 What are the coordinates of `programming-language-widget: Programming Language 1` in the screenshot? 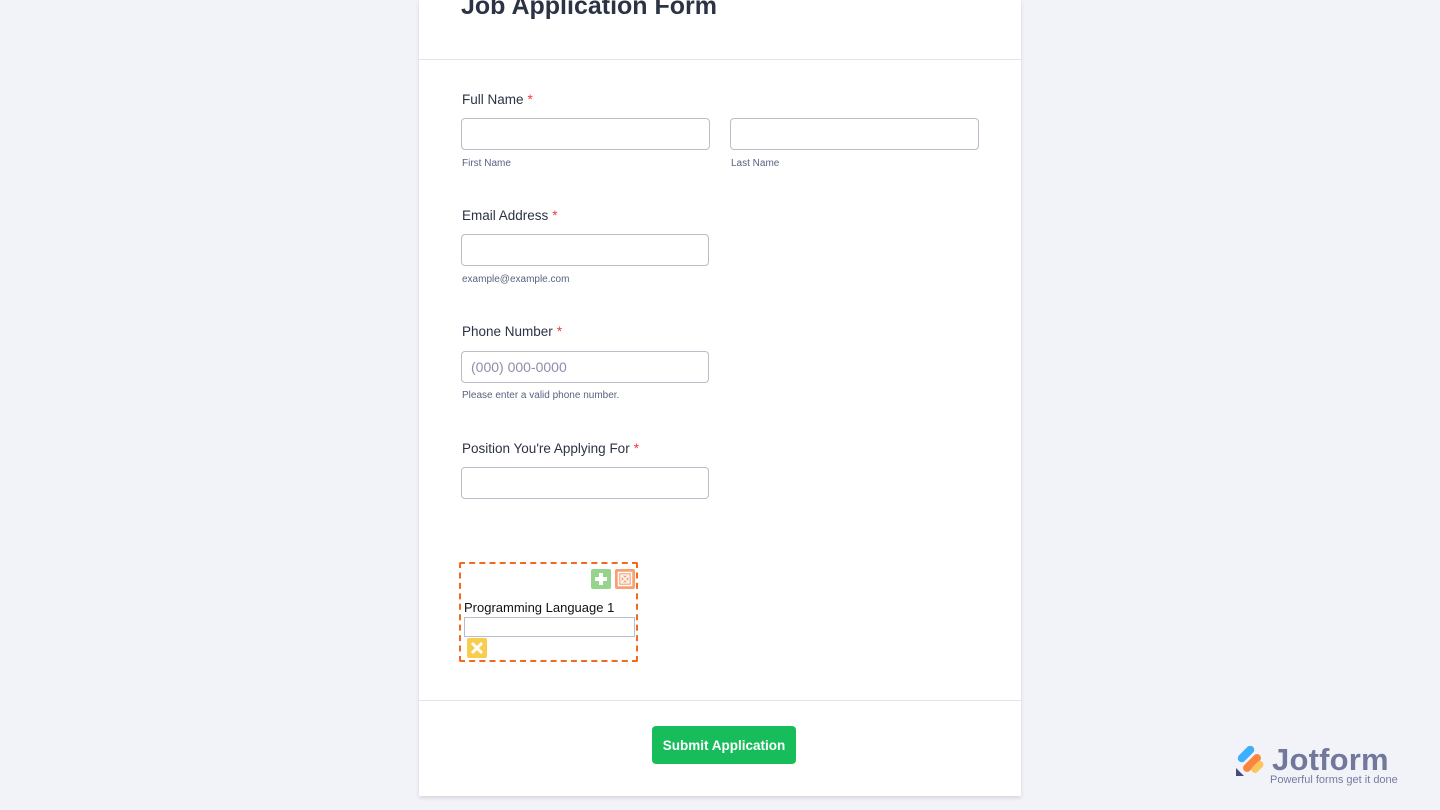 It's located at (548, 612).